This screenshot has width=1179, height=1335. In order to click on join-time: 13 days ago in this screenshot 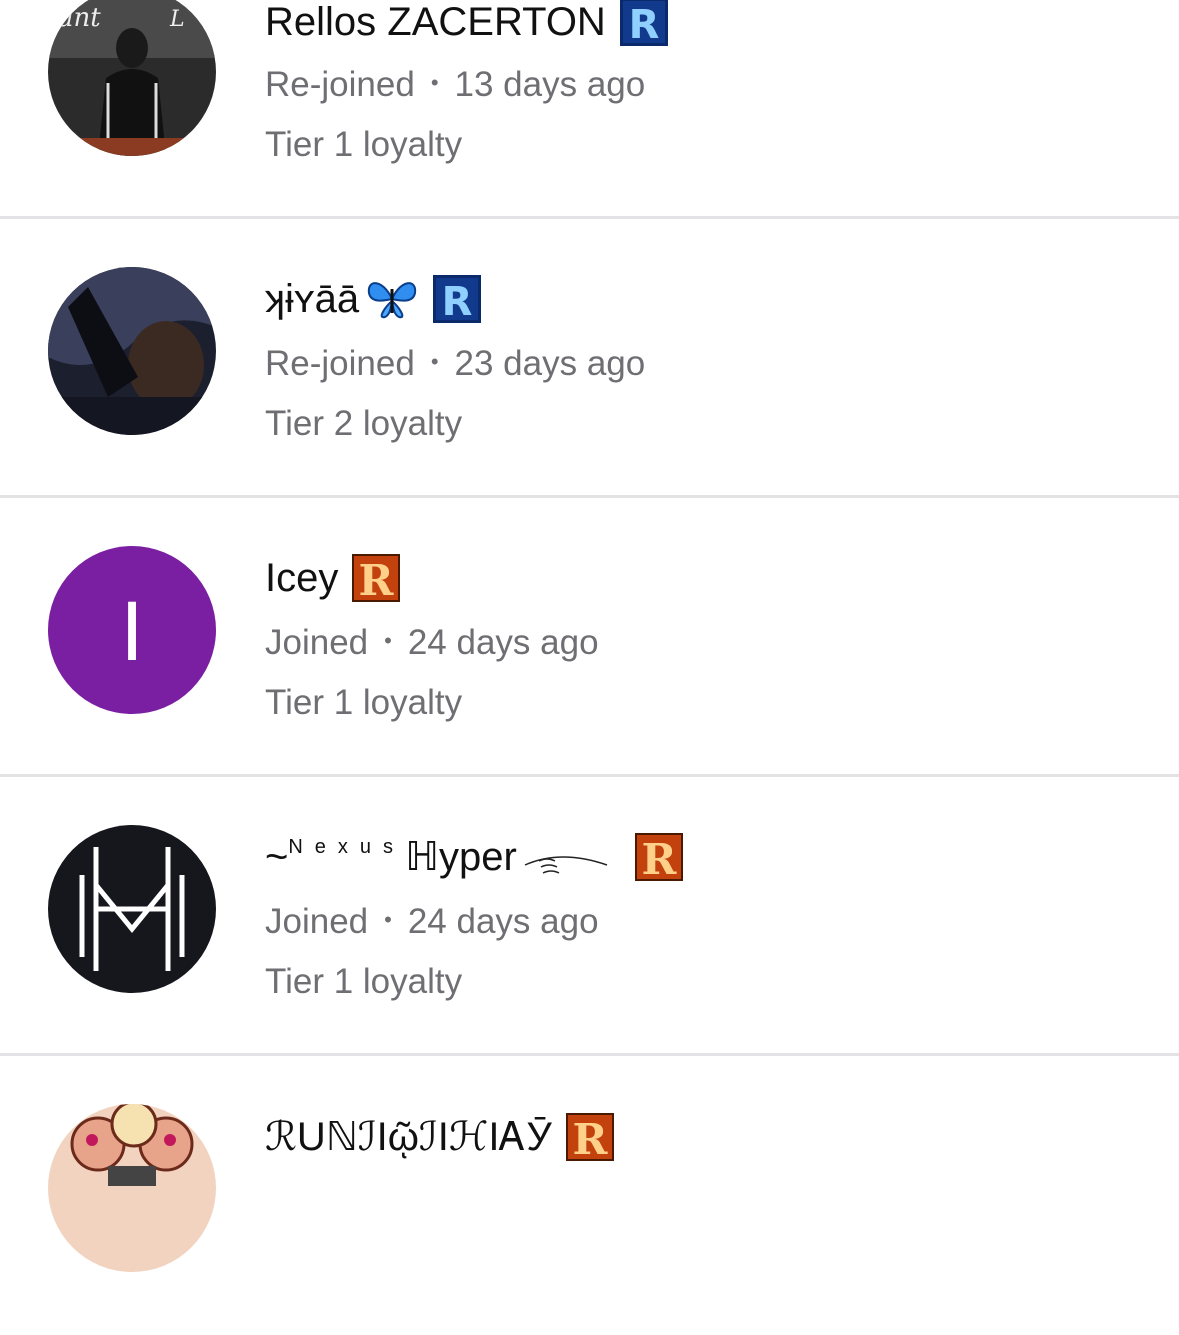, I will do `click(550, 84)`.